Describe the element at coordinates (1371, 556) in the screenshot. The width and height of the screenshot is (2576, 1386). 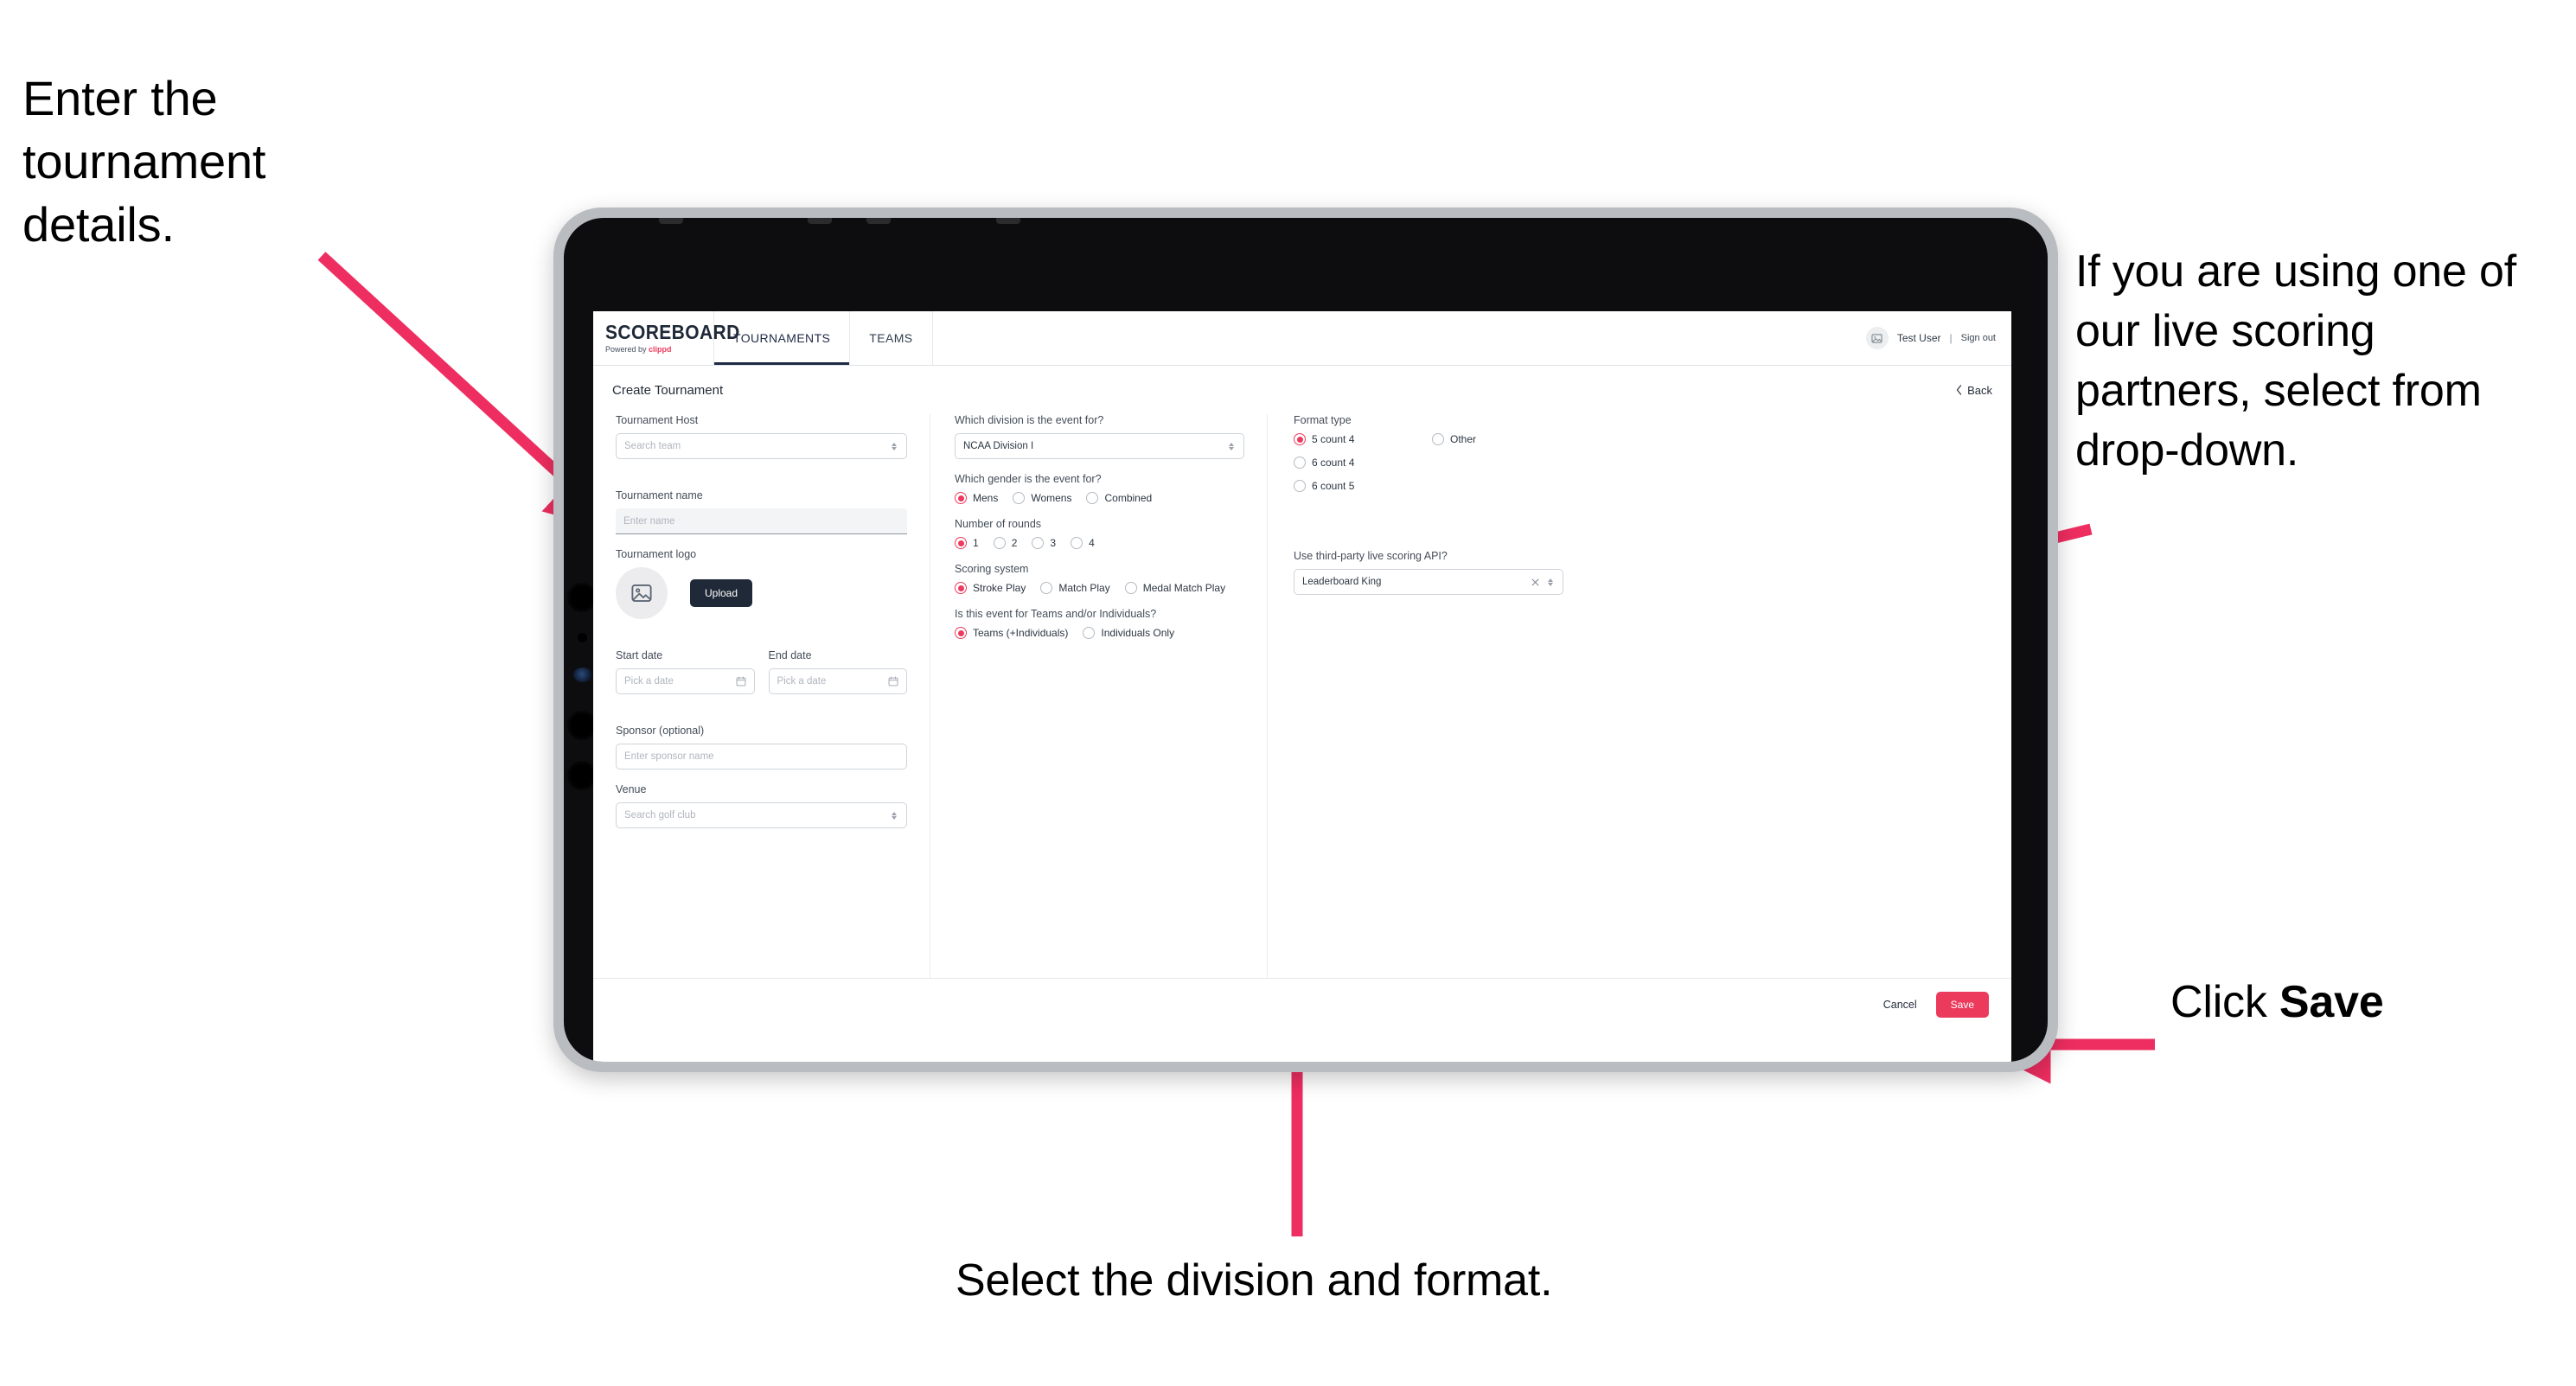
I see `field-live-scoring-api-label: Use third-party live scoring API?` at that location.